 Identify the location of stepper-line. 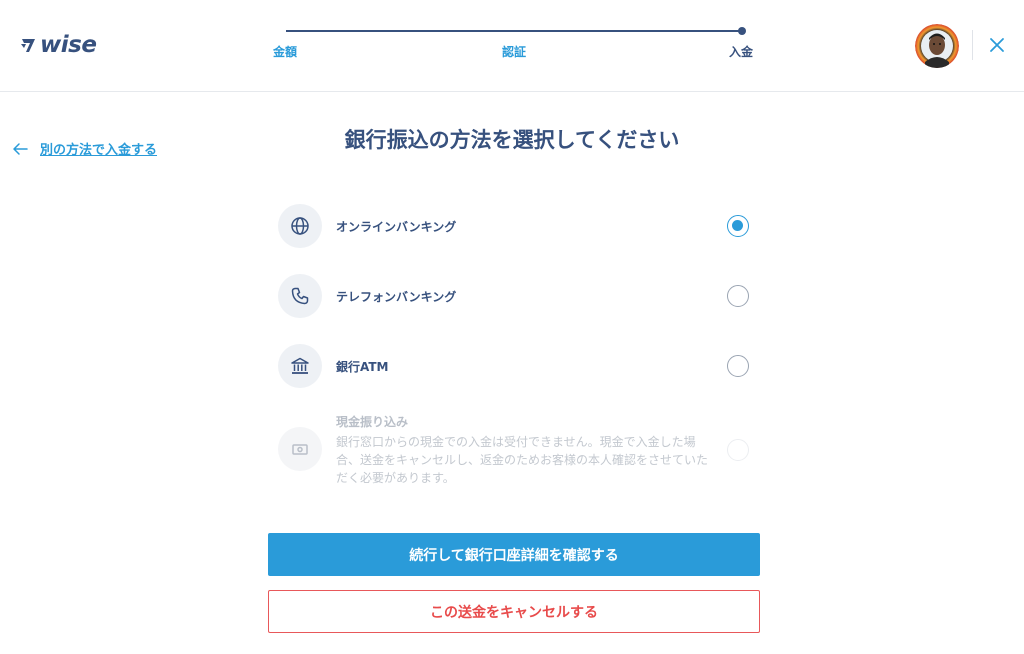
(514, 31).